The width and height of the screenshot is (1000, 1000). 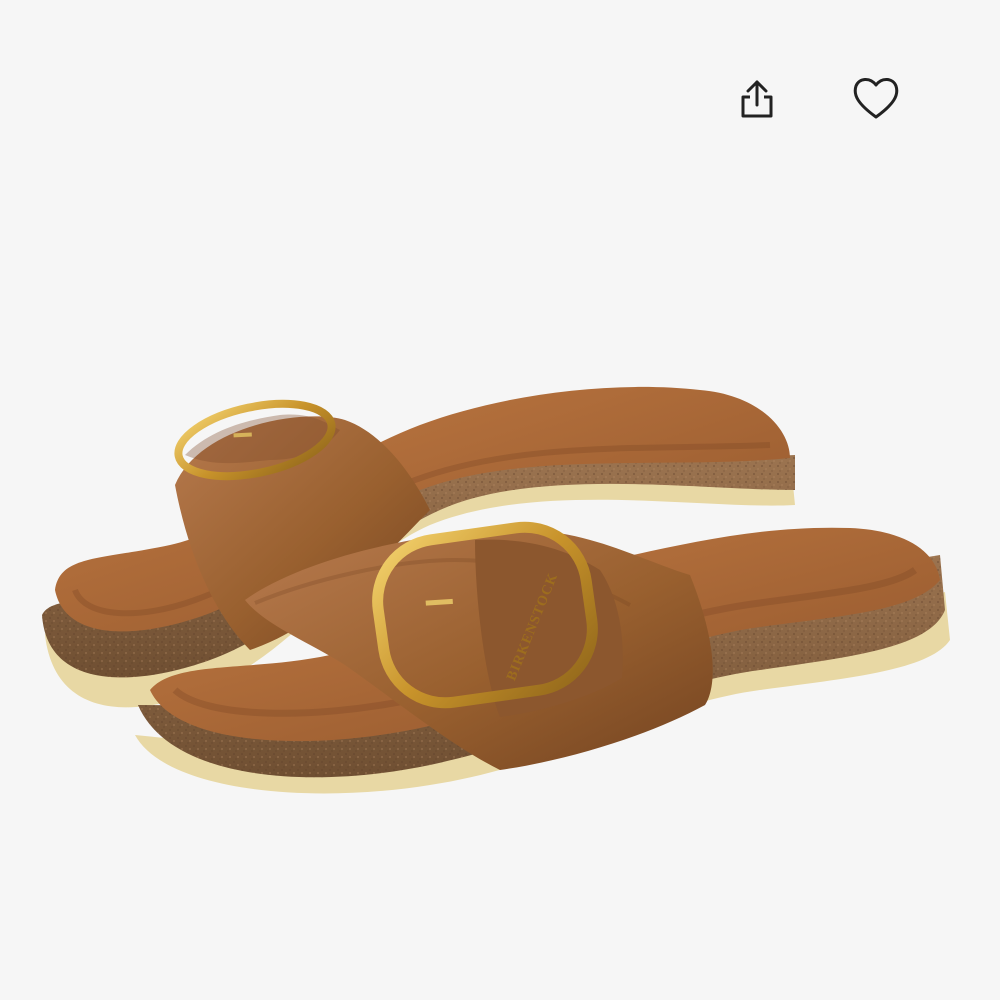 I want to click on favorite-button, so click(x=876, y=98).